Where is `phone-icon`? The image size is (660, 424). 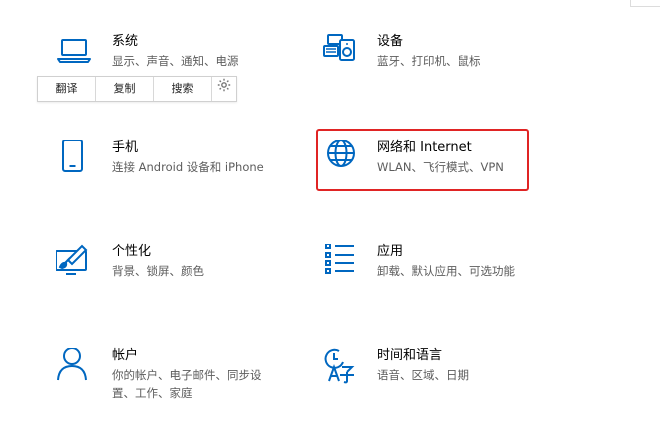 phone-icon is located at coordinates (74, 158).